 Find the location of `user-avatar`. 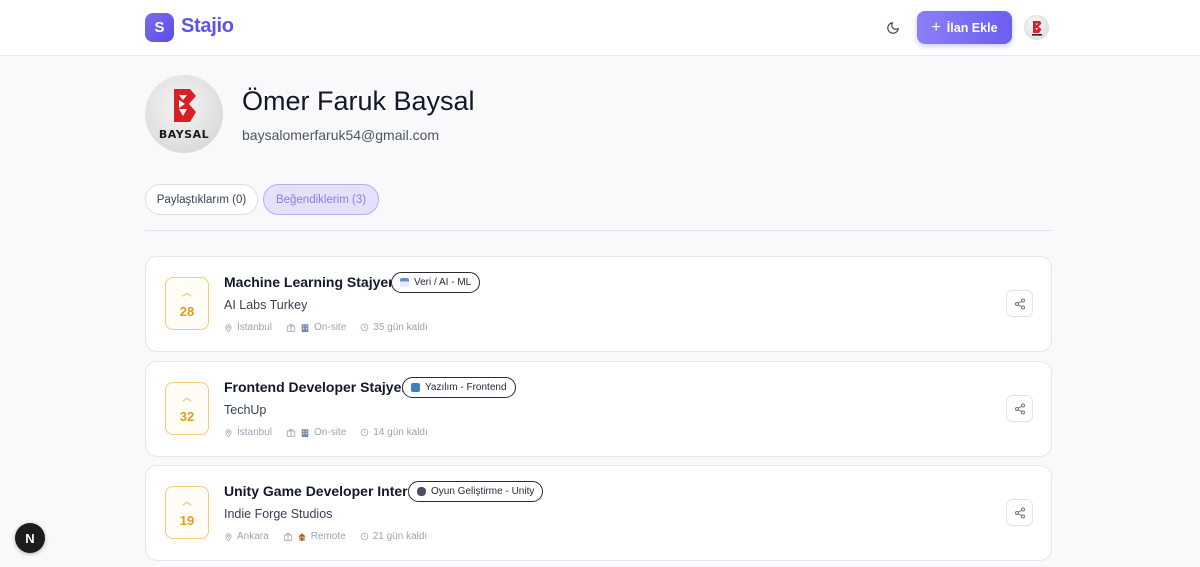

user-avatar is located at coordinates (1036, 27).